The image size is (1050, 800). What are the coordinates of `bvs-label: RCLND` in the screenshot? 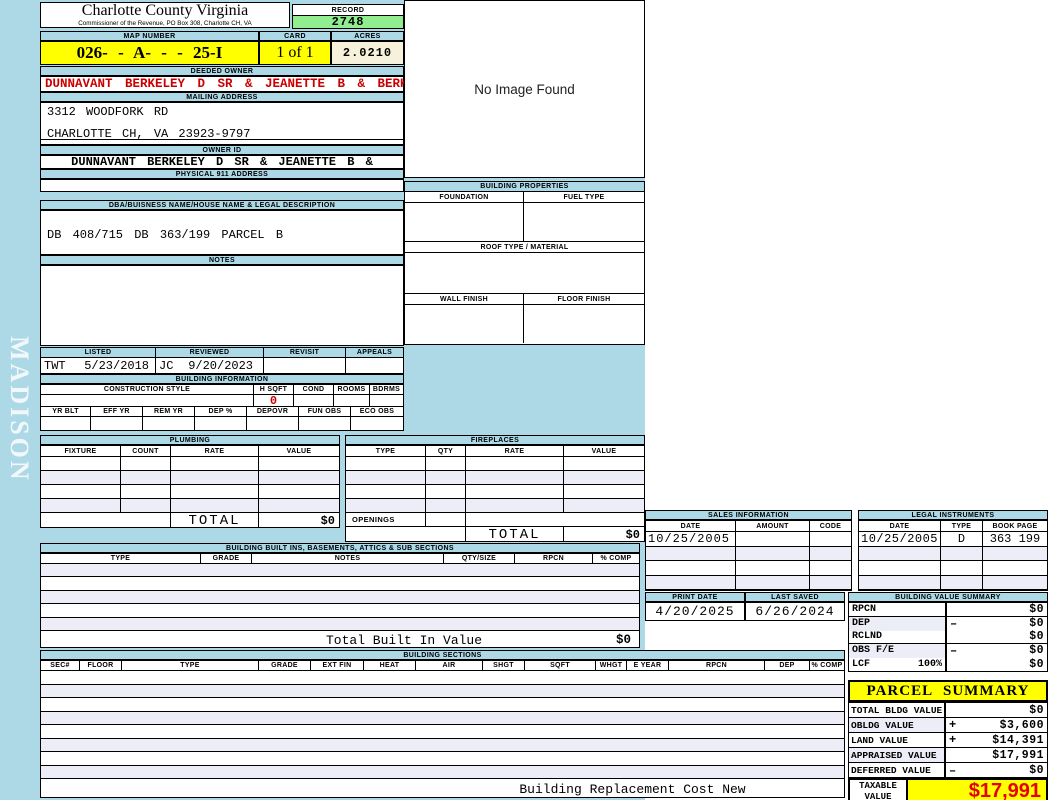 It's located at (867, 637).